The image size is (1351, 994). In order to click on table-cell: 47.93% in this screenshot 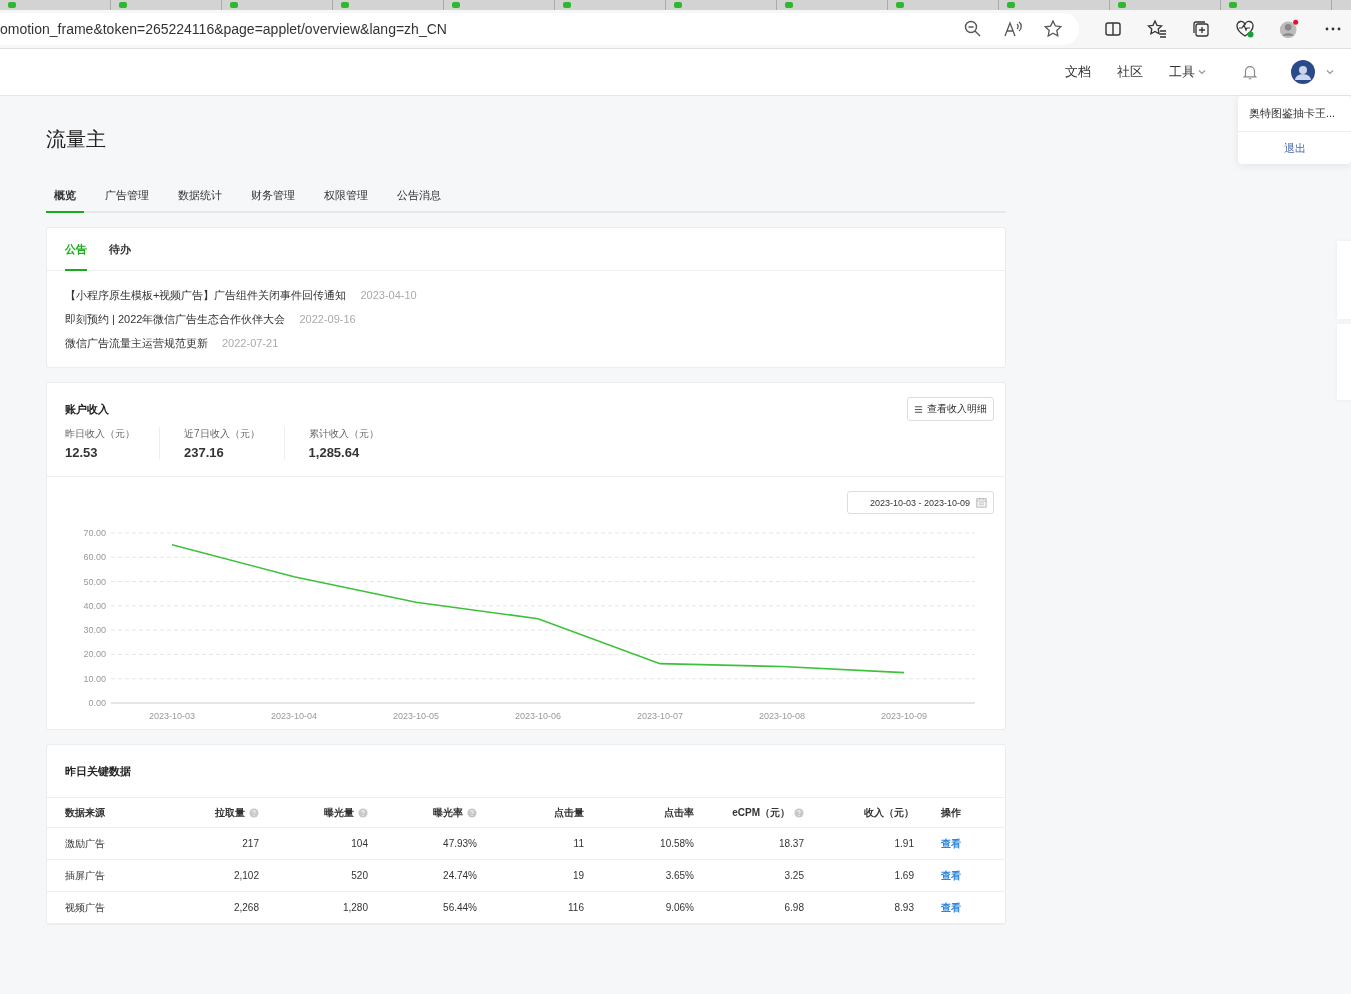, I will do `click(460, 843)`.